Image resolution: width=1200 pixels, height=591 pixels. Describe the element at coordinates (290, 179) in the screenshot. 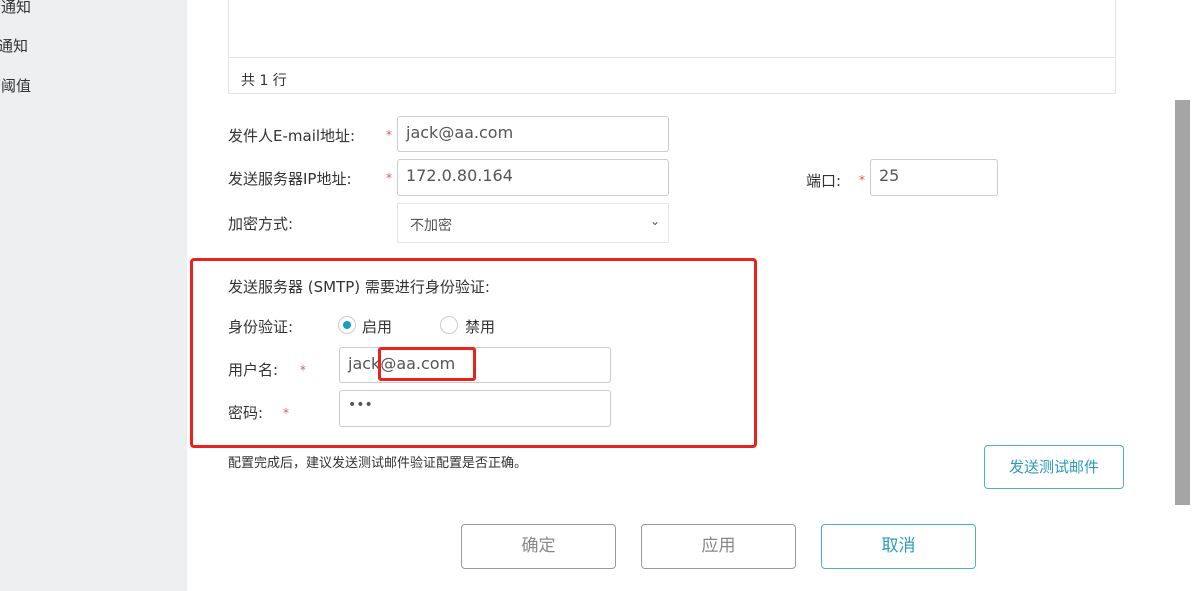

I see `ip-label: 发送服务器IP地址:` at that location.